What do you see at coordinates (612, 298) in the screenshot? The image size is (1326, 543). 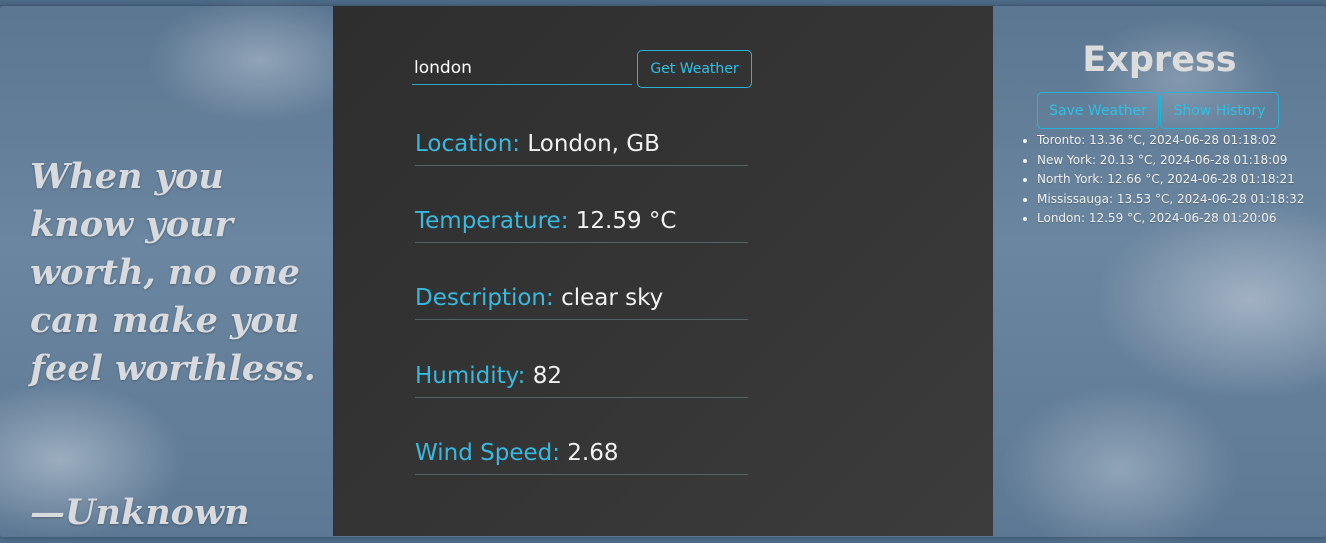 I see `description-value: clear sky` at bounding box center [612, 298].